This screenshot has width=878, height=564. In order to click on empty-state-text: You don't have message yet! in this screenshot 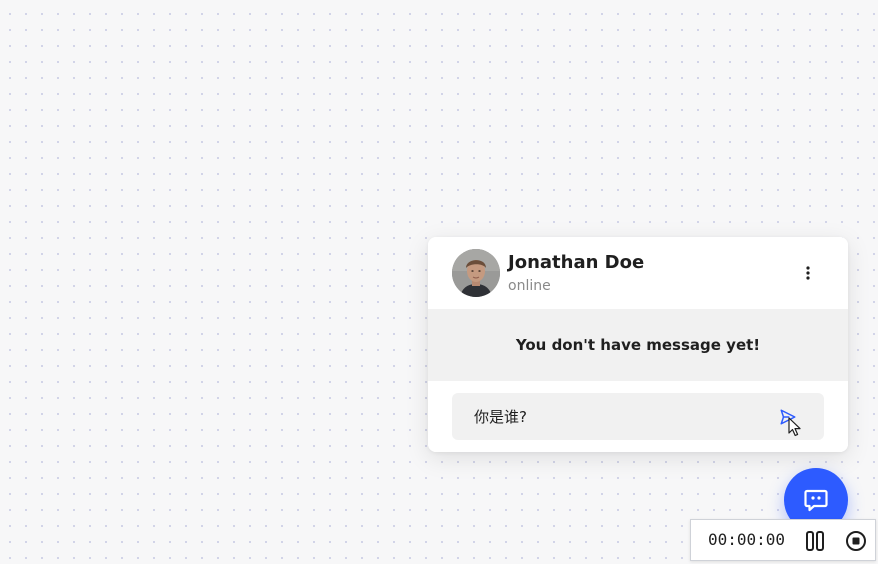, I will do `click(638, 345)`.